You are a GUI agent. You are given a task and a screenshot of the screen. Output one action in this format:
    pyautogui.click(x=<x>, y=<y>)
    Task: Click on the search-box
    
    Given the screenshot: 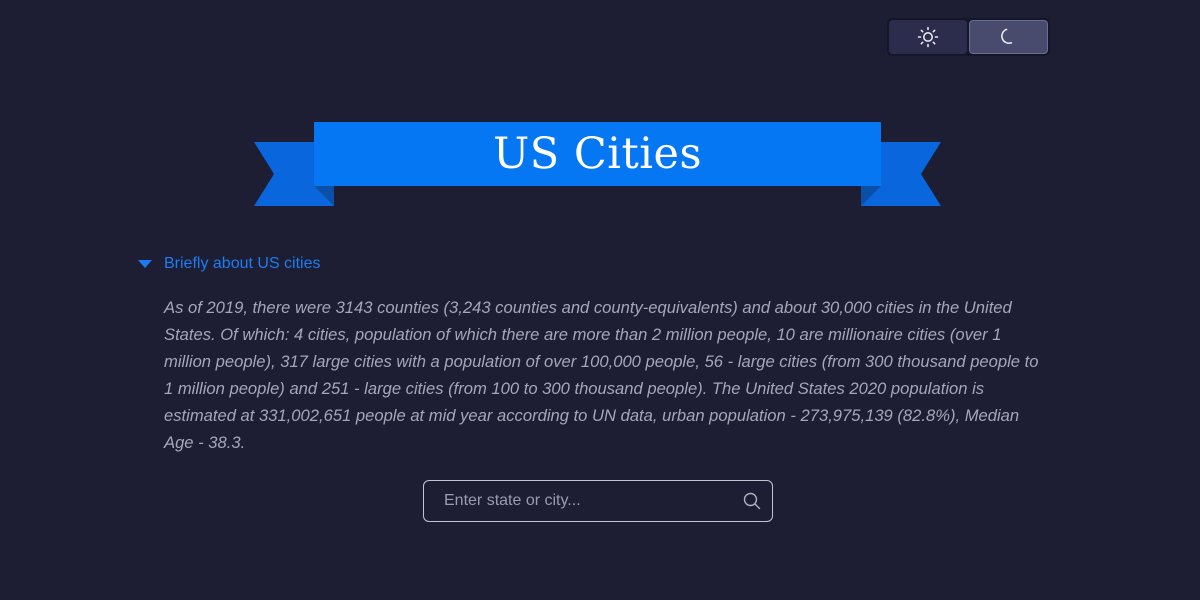 What is the action you would take?
    pyautogui.click(x=598, y=501)
    